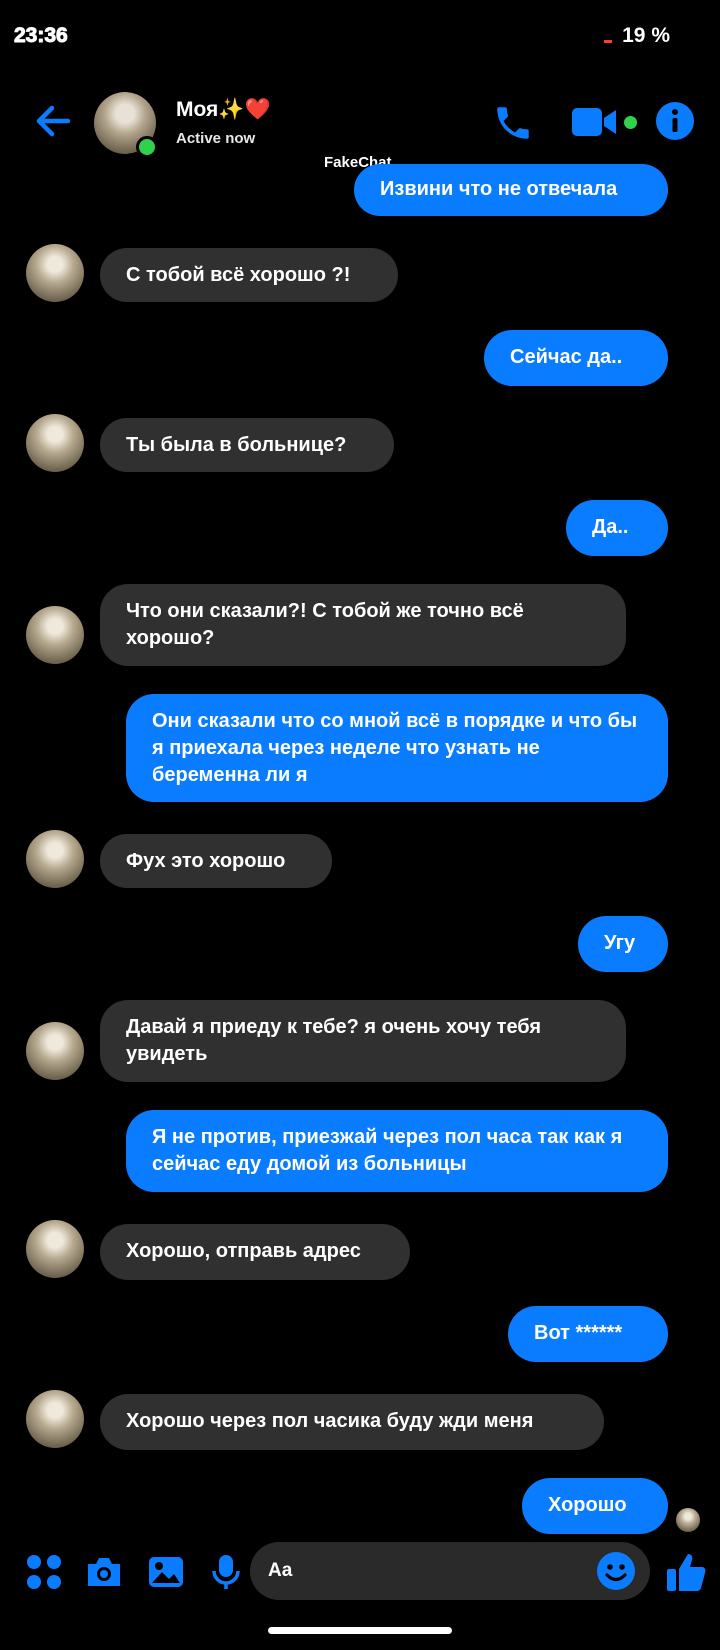 Image resolution: width=720 pixels, height=1650 pixels. What do you see at coordinates (617, 528) in the screenshot?
I see `message-bubble-outgoing: Да..` at bounding box center [617, 528].